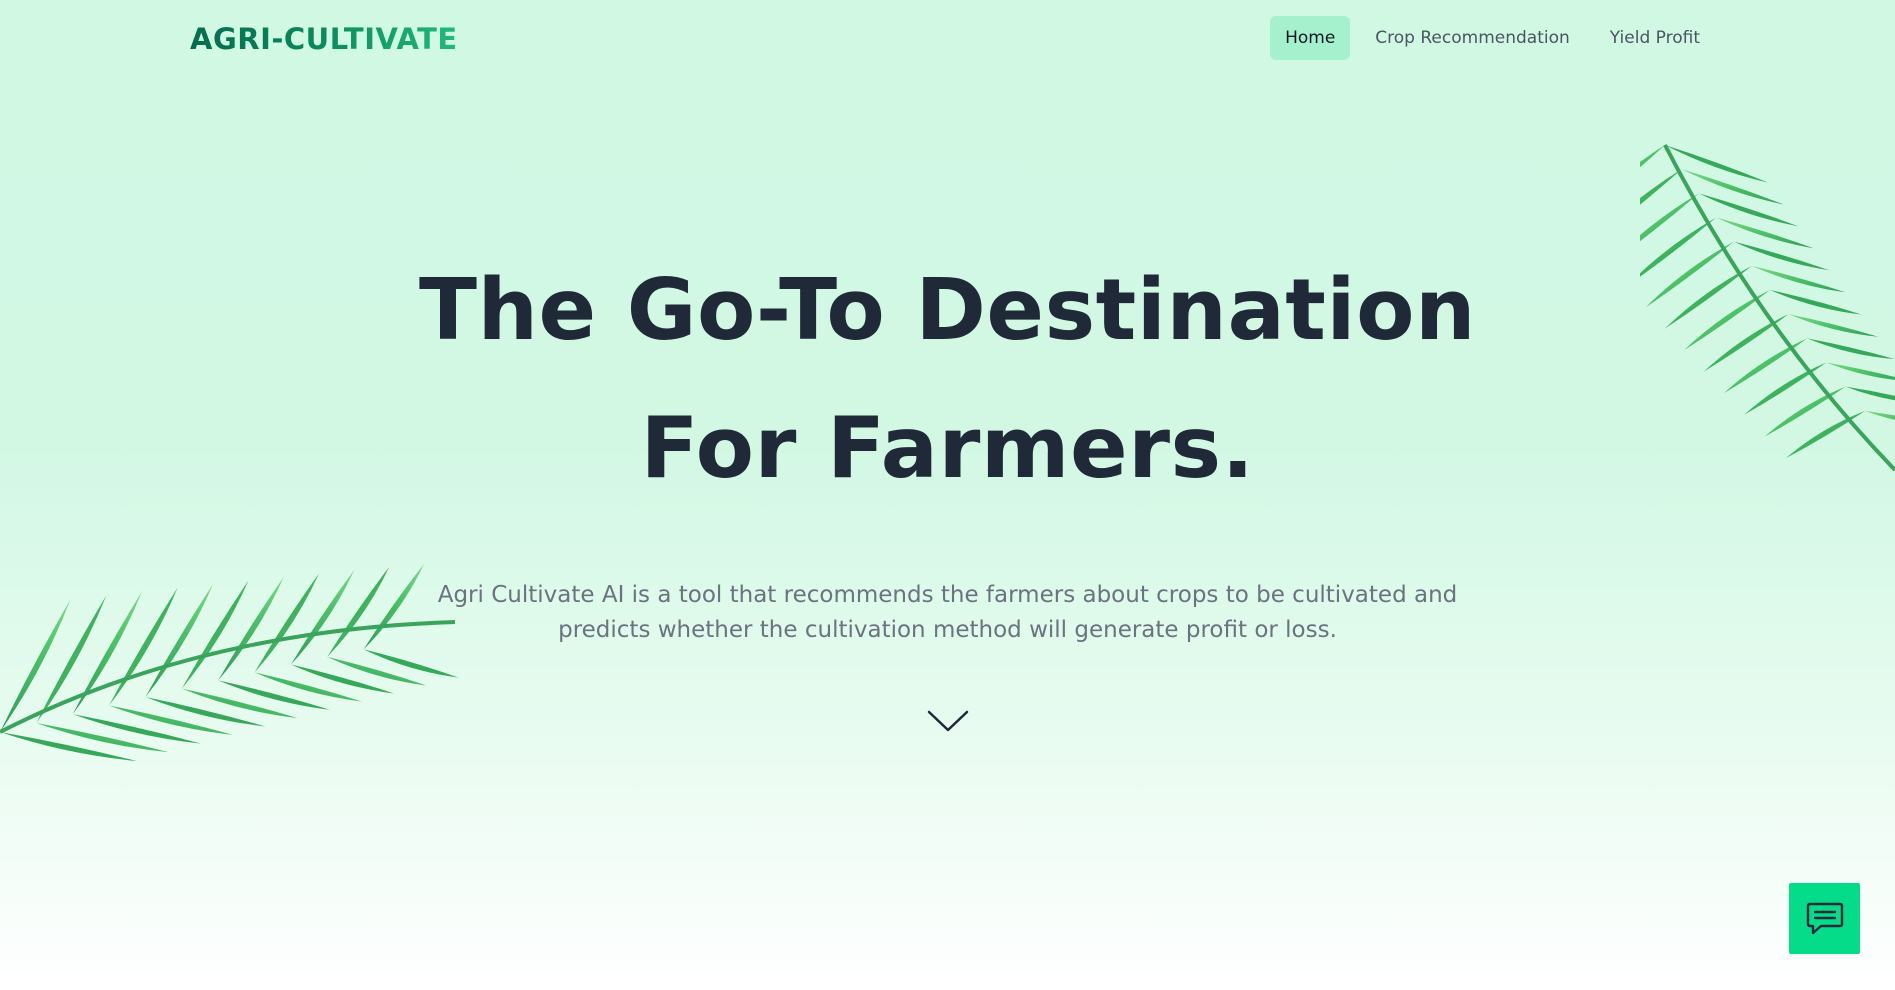 Image resolution: width=1895 pixels, height=990 pixels. I want to click on nav-link-home: Home, so click(1310, 38).